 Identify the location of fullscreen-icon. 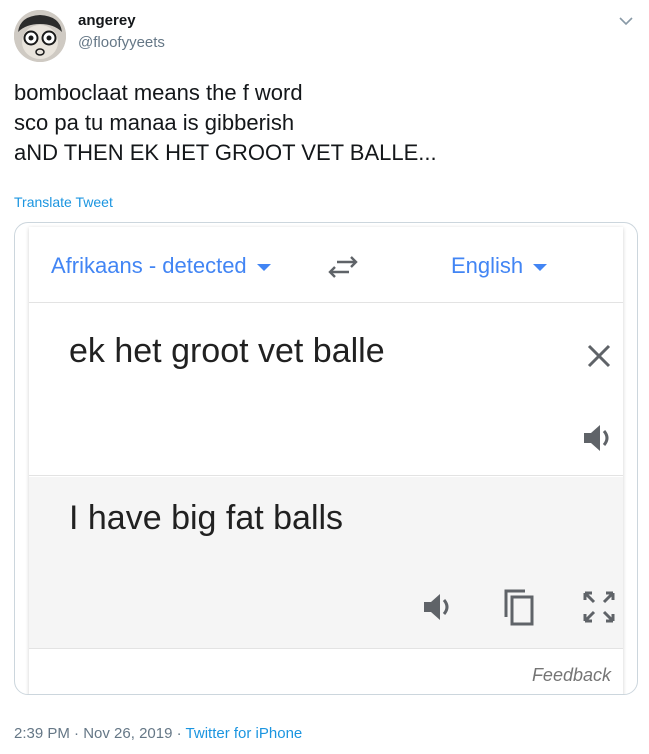
(599, 607).